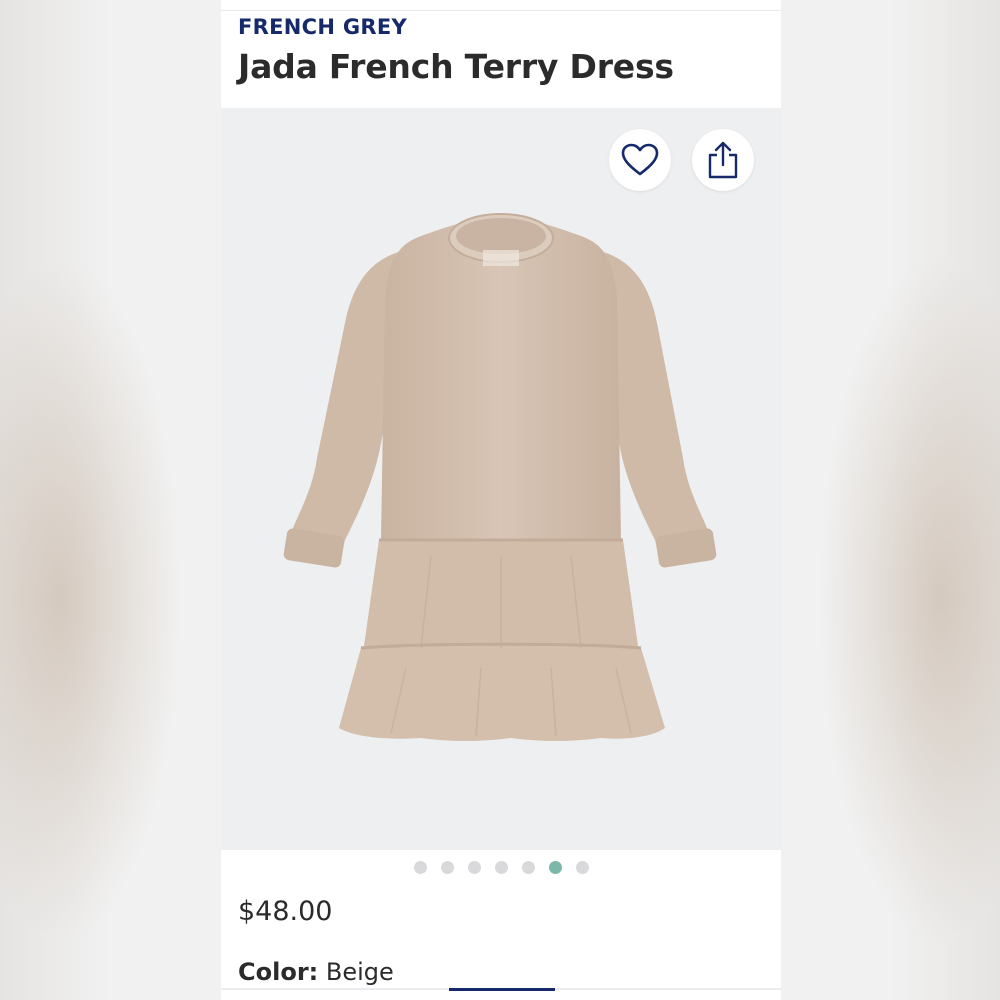  I want to click on heart-icon, so click(640, 159).